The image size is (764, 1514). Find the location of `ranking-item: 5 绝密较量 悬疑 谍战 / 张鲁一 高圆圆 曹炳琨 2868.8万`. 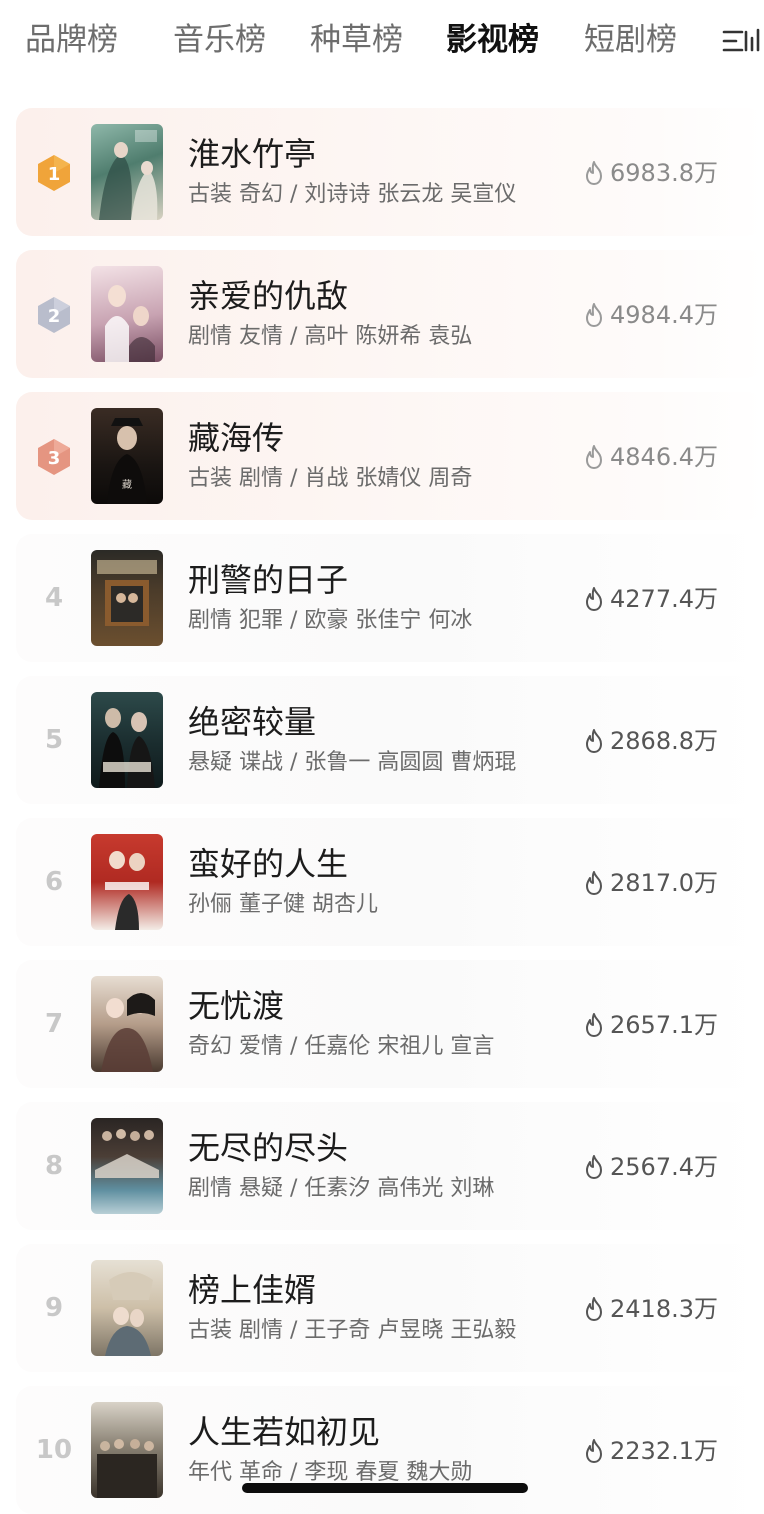

ranking-item: 5 绝密较量 悬疑 谍战 / 张鲁一 高圆圆 曹炳琨 2868.8万 is located at coordinates (390, 740).